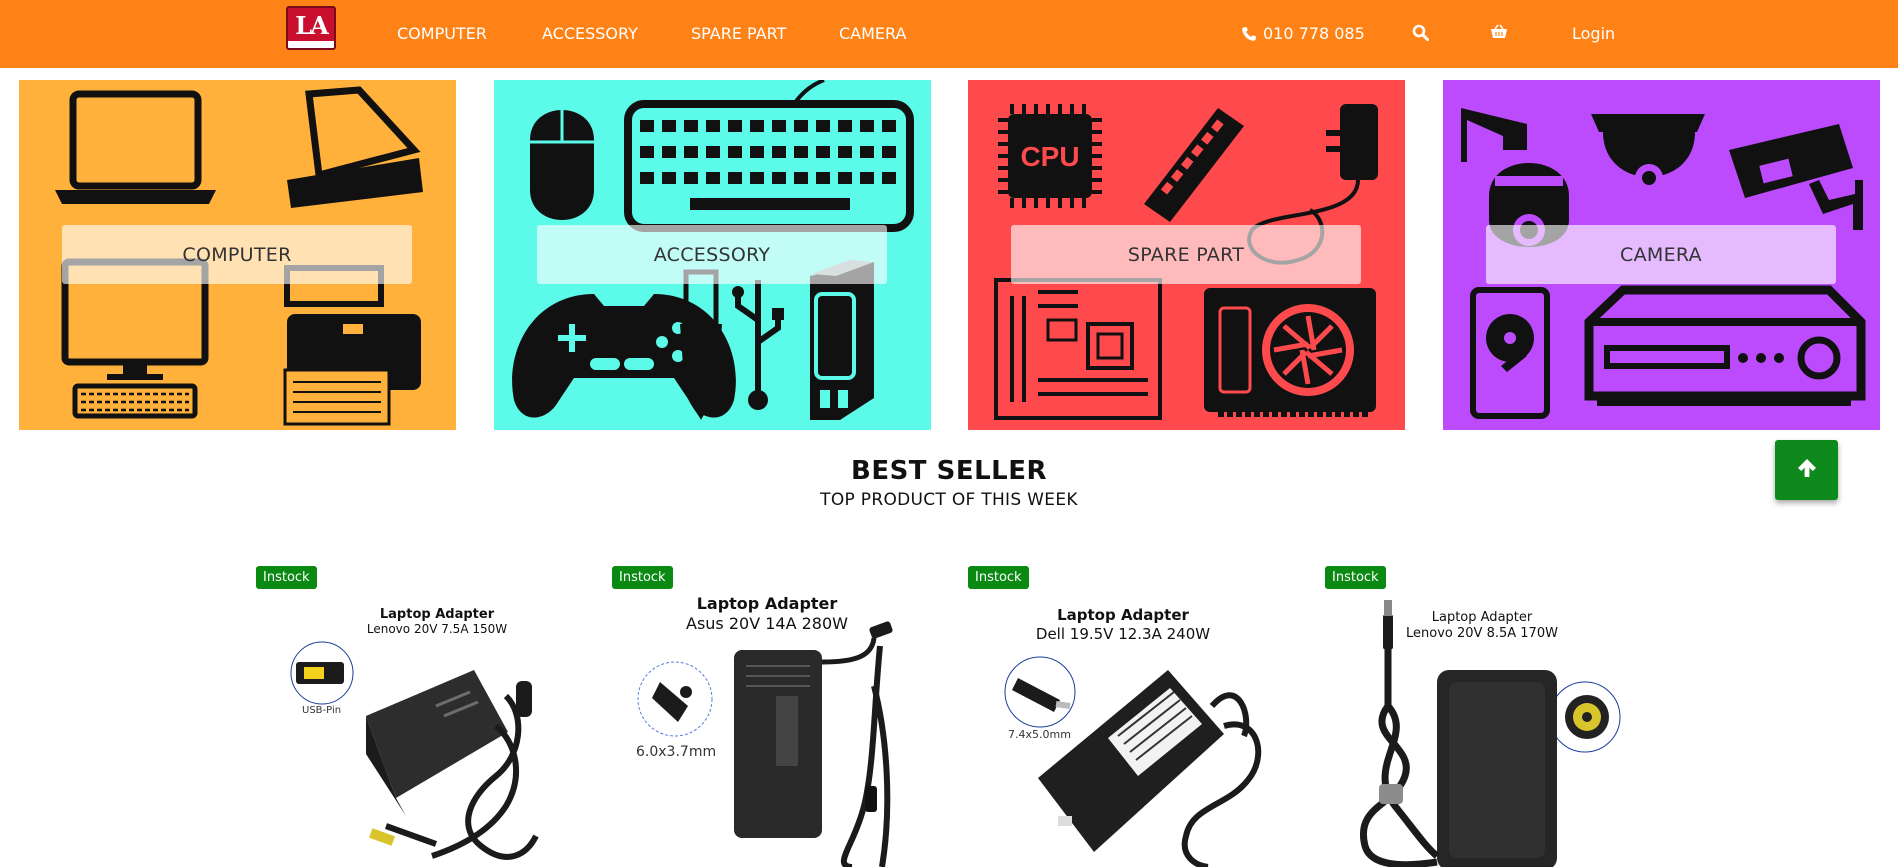 This screenshot has height=867, width=1898. I want to click on category-label-camera: CAMERA, so click(1661, 254).